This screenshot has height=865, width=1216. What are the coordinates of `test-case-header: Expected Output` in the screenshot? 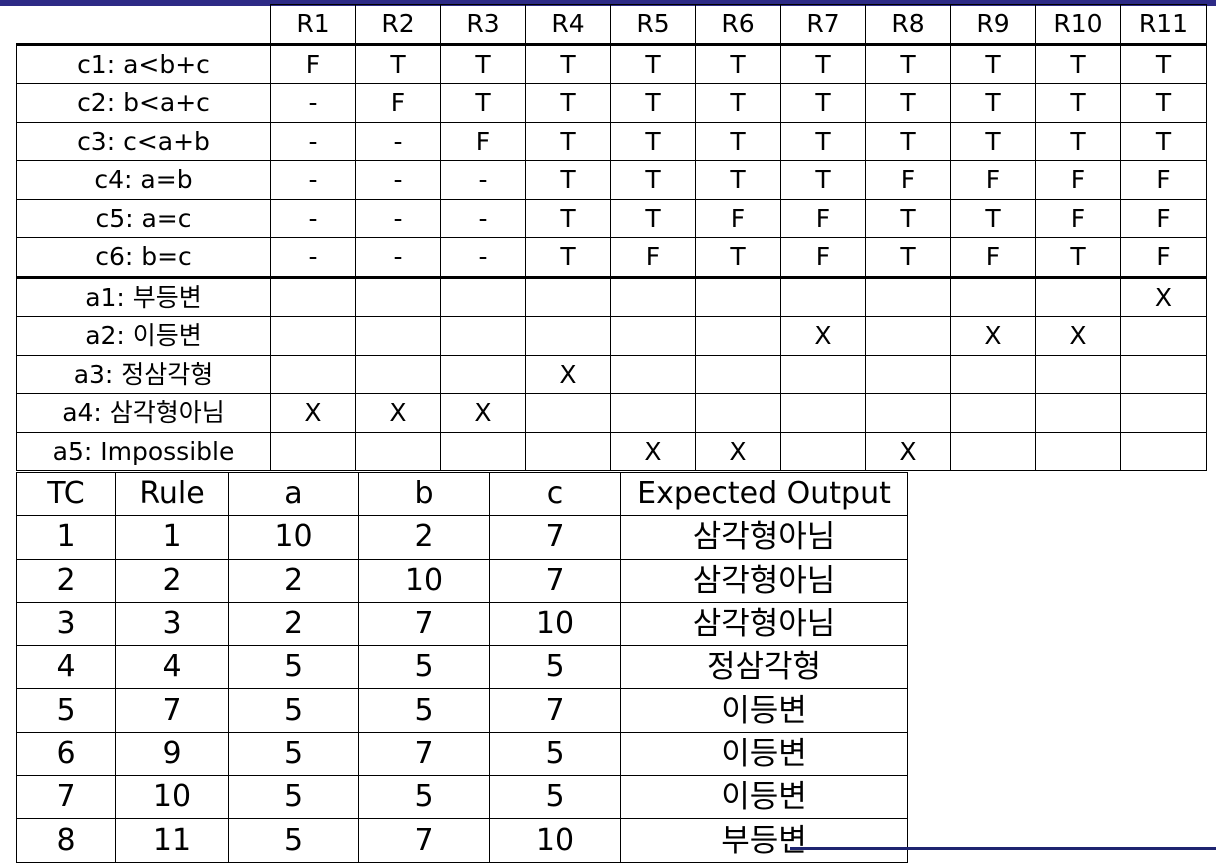 It's located at (764, 494).